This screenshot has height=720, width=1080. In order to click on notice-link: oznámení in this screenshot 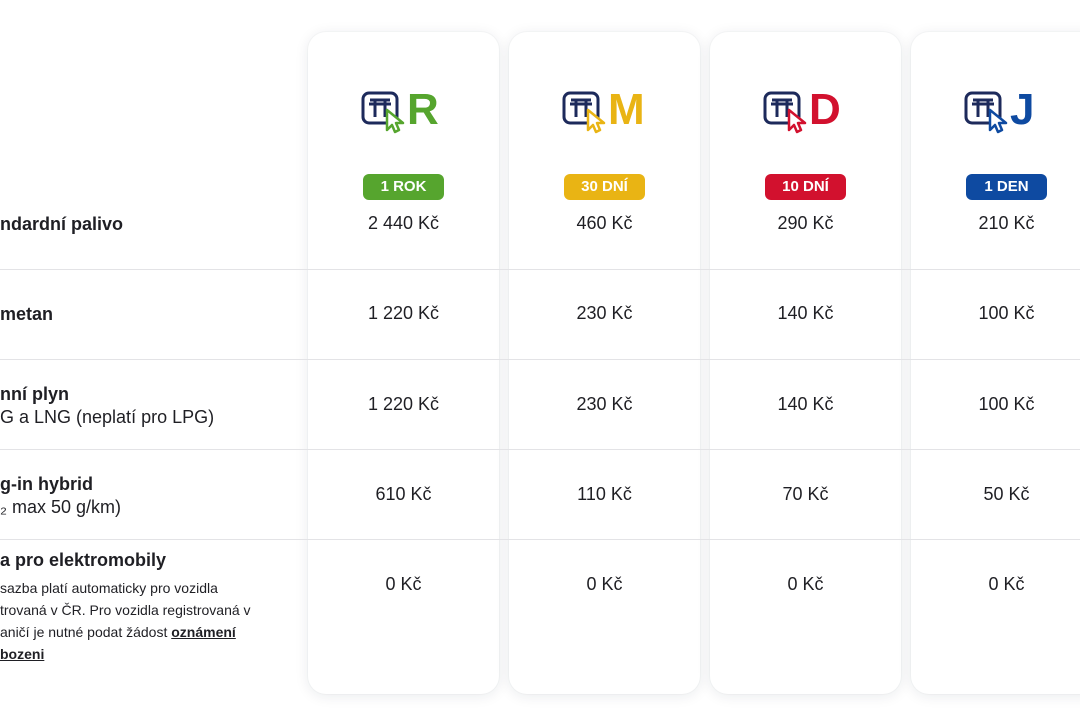, I will do `click(203, 632)`.